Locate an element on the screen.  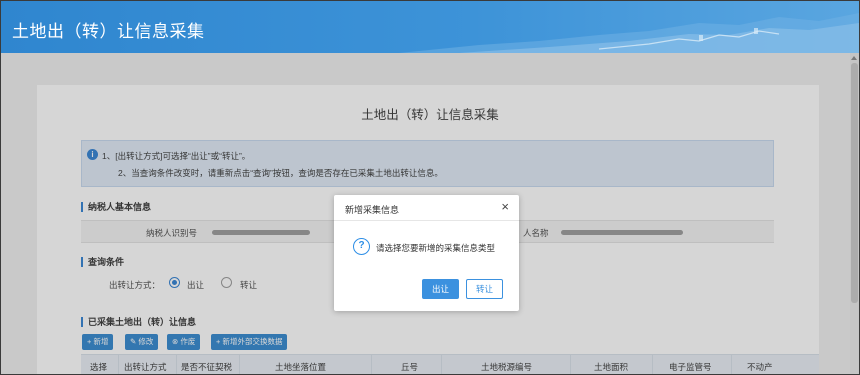
close-icon: × is located at coordinates (505, 206).